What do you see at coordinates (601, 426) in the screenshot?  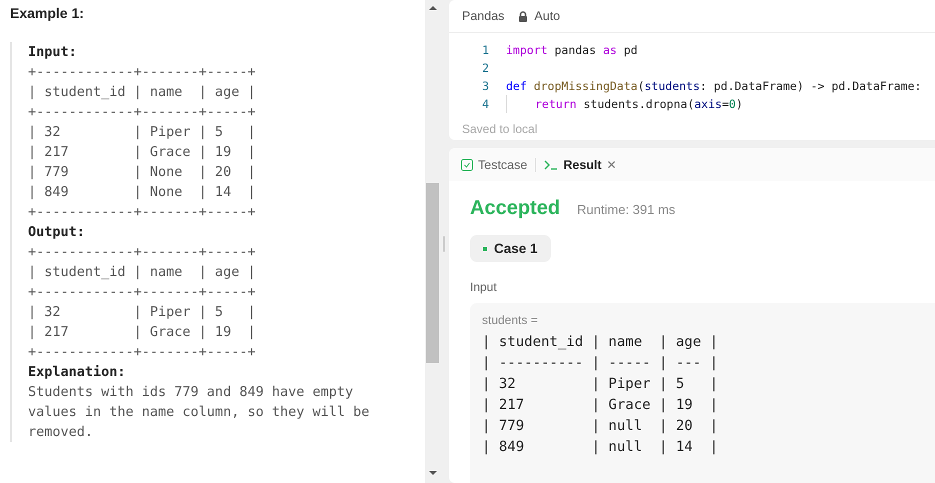 I see `table-line: | 779 | null | 20 |` at bounding box center [601, 426].